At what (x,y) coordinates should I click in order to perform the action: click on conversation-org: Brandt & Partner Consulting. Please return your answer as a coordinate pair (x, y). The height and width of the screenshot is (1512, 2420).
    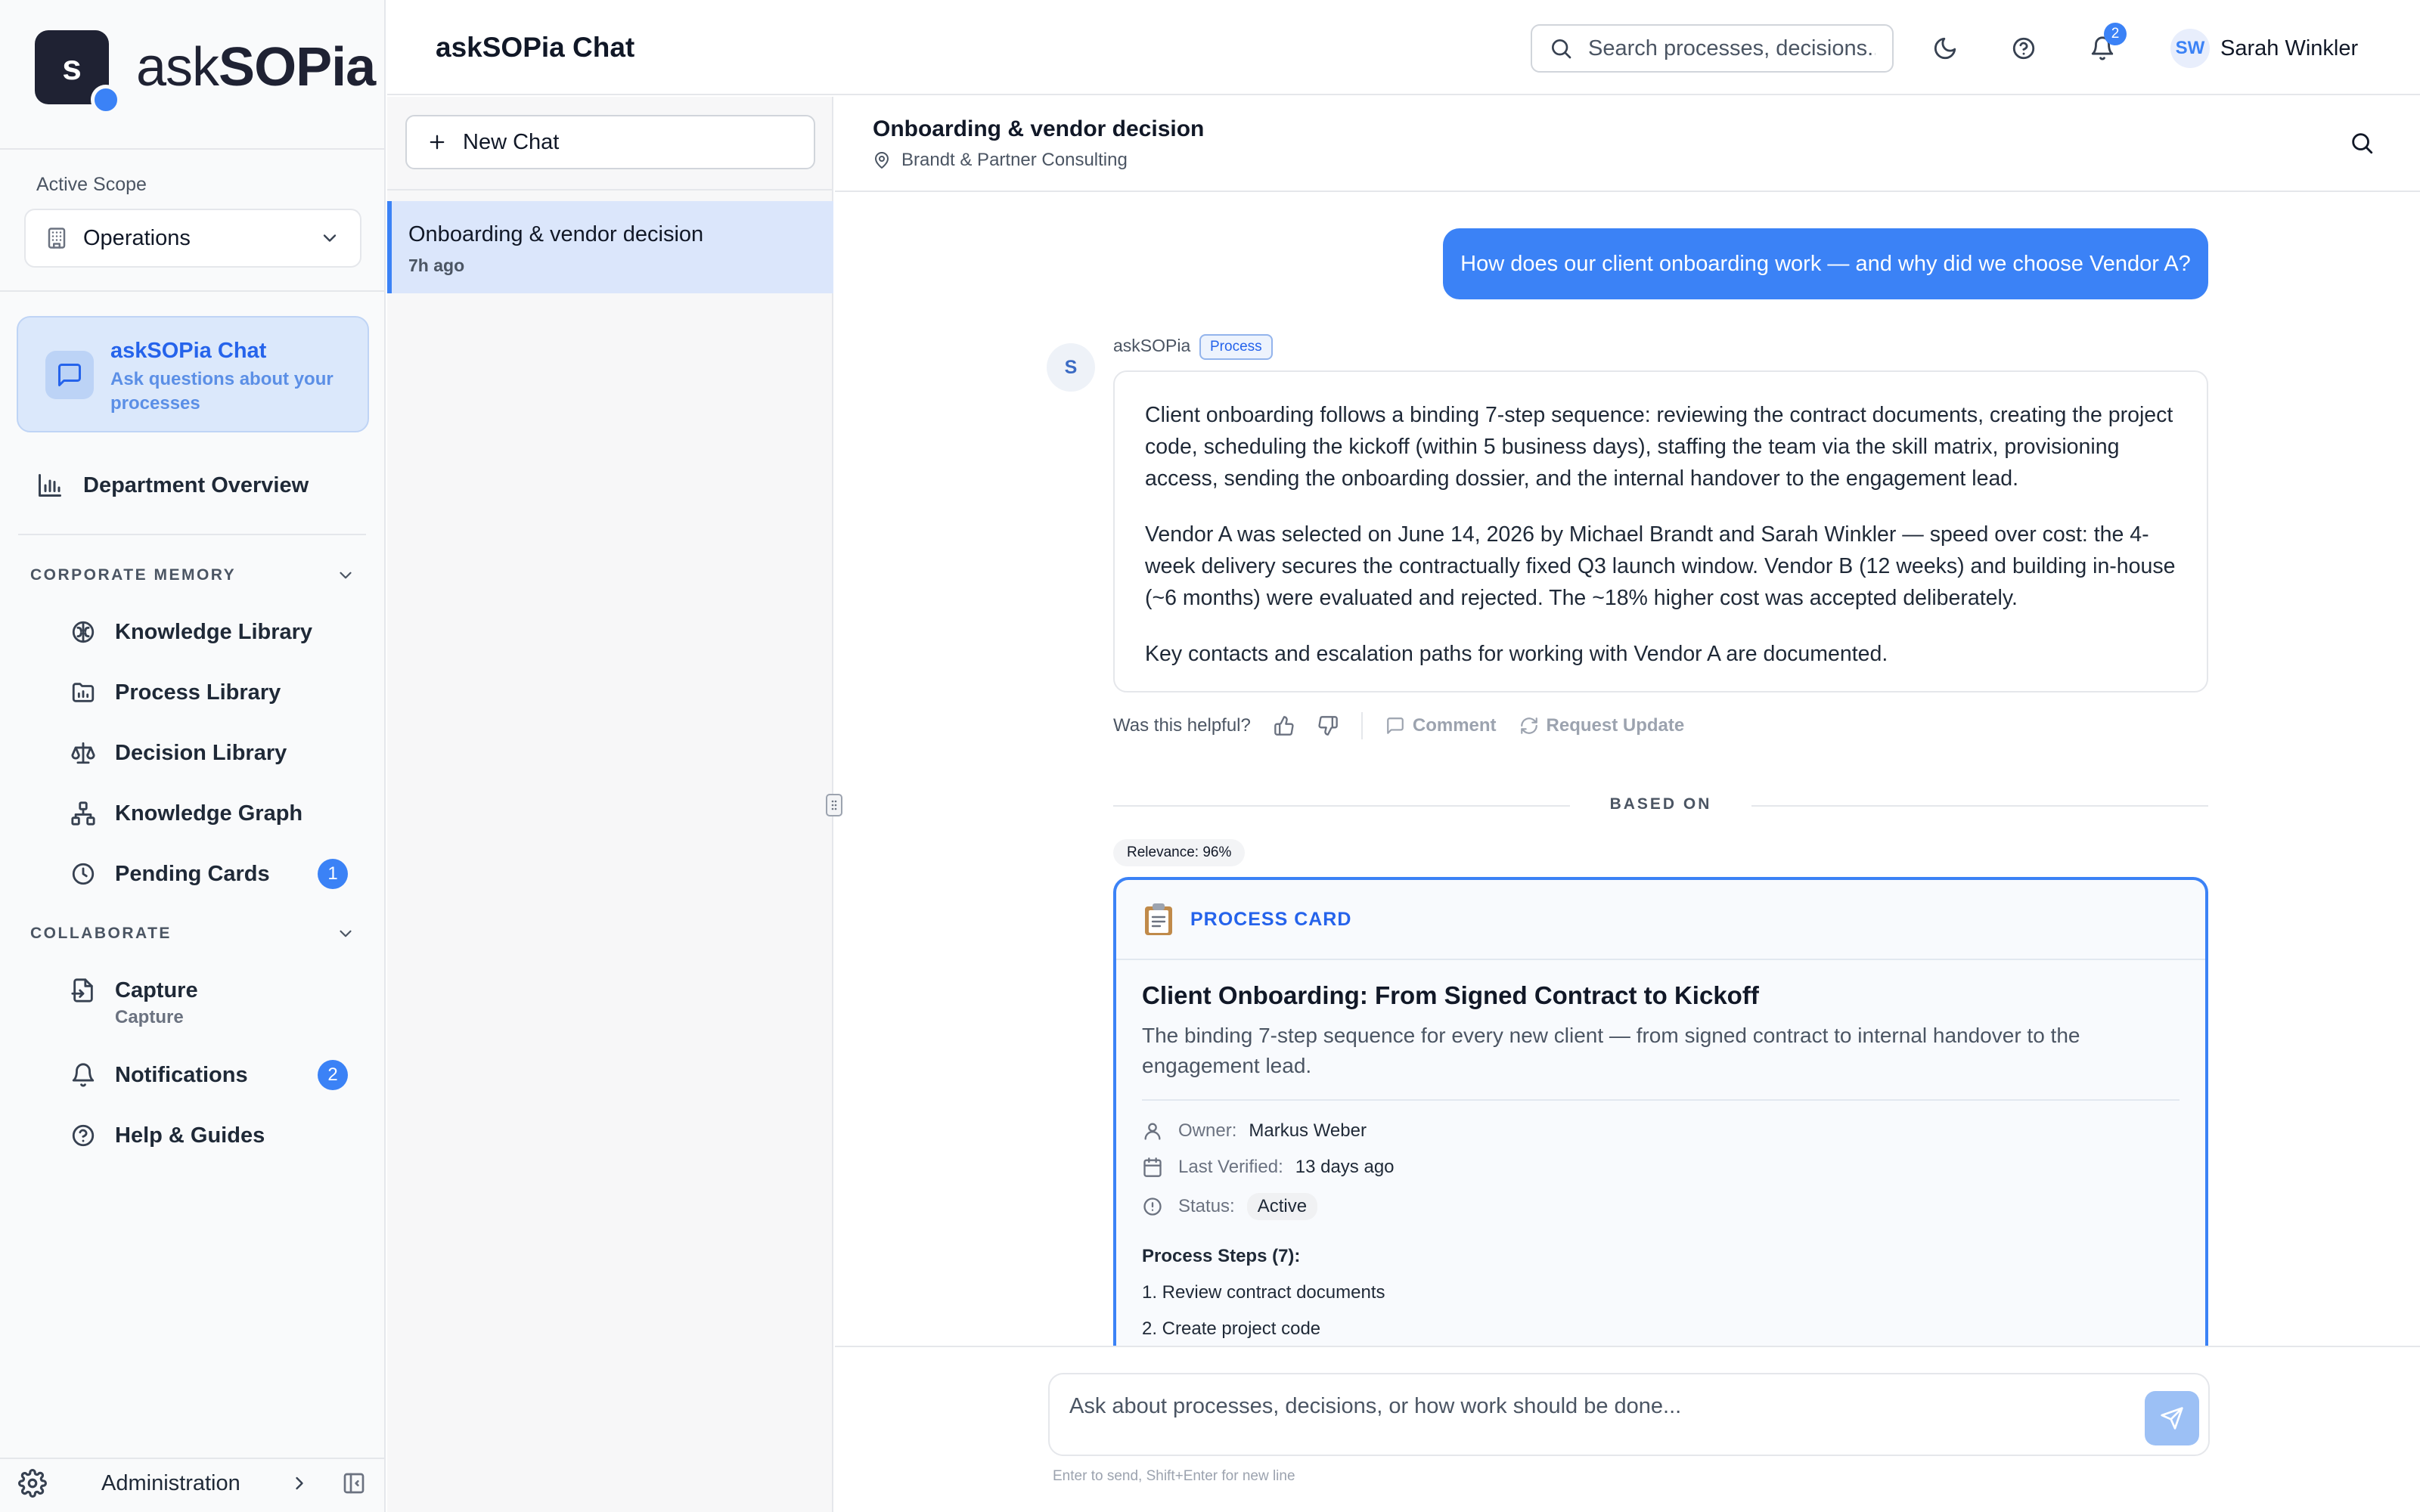
    Looking at the image, I should click on (1000, 160).